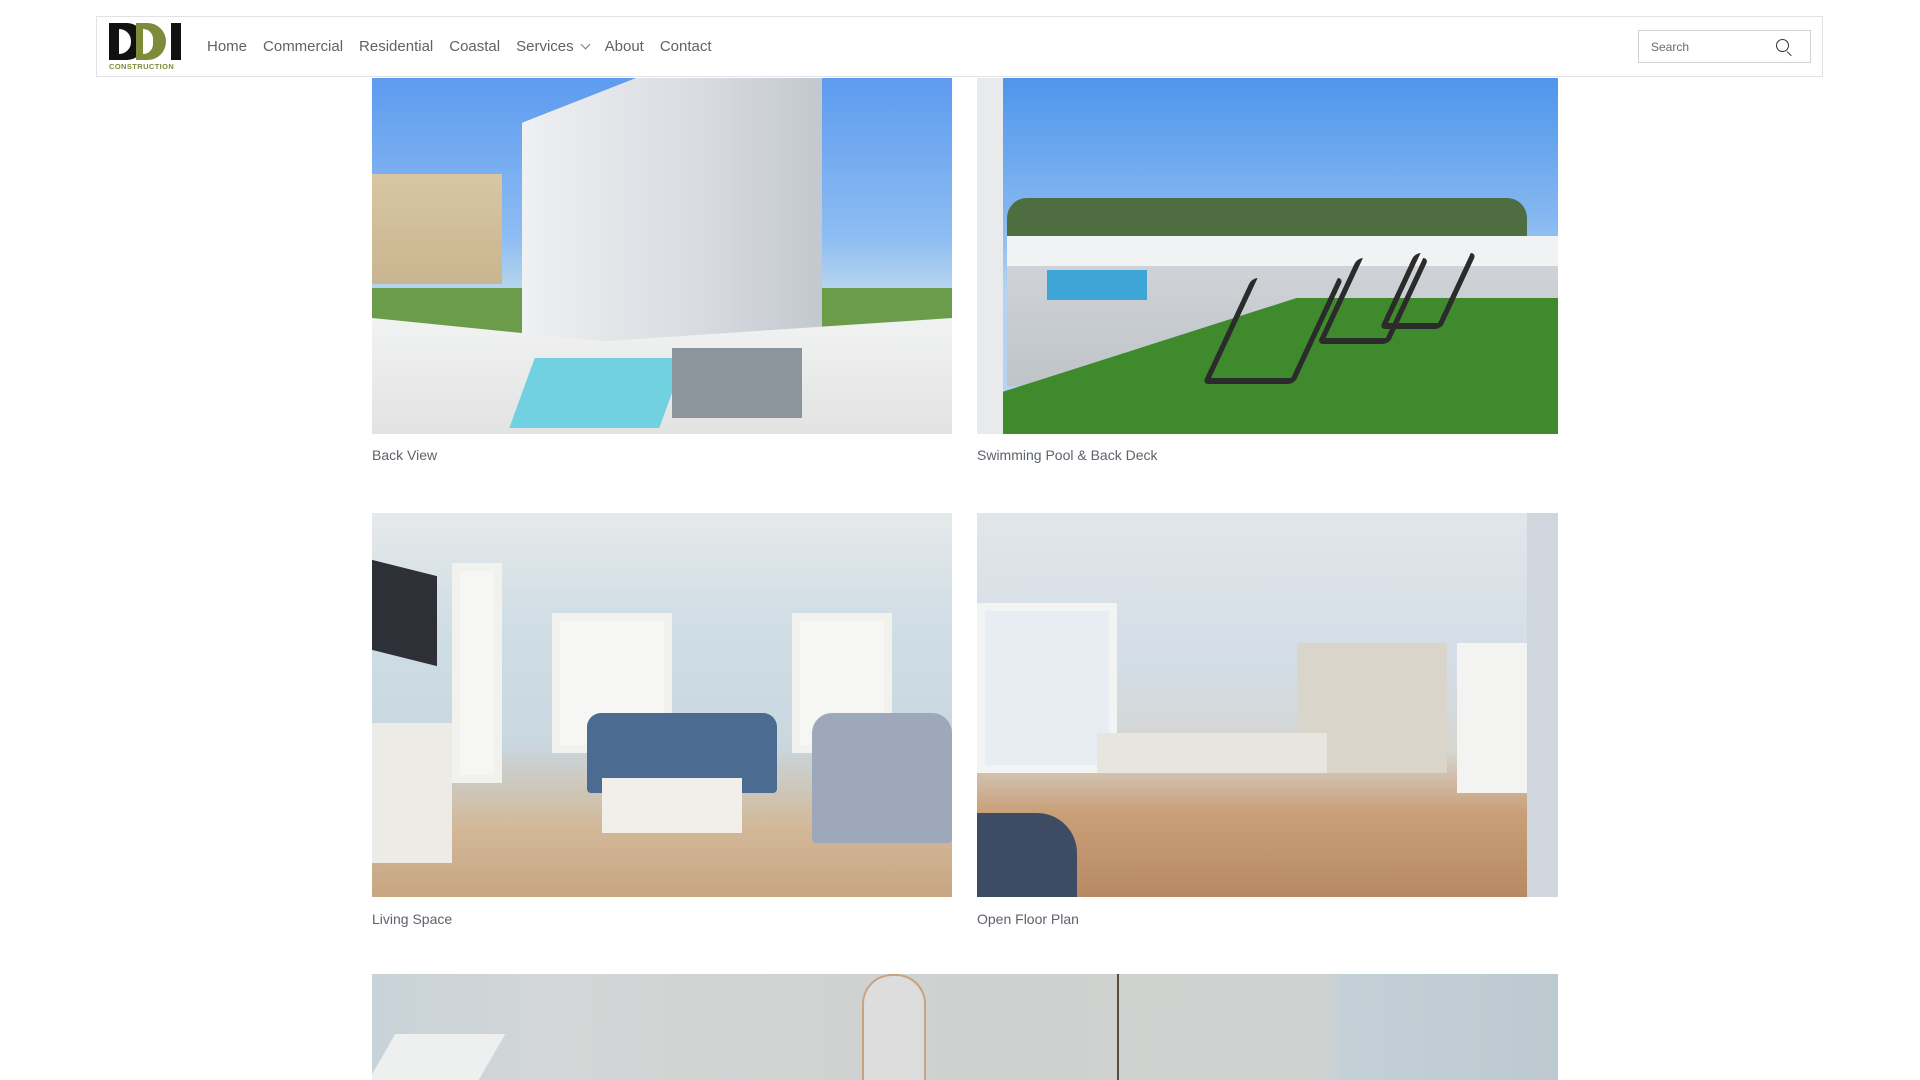  What do you see at coordinates (142, 66) in the screenshot?
I see `logo-wordmark: CONSTRUCTION` at bounding box center [142, 66].